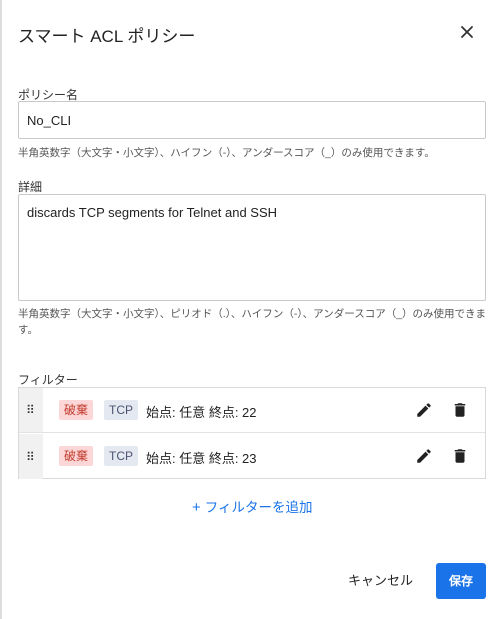 The width and height of the screenshot is (502, 619). I want to click on filter-rule-text: 始点: 任意 終点: 22, so click(201, 412).